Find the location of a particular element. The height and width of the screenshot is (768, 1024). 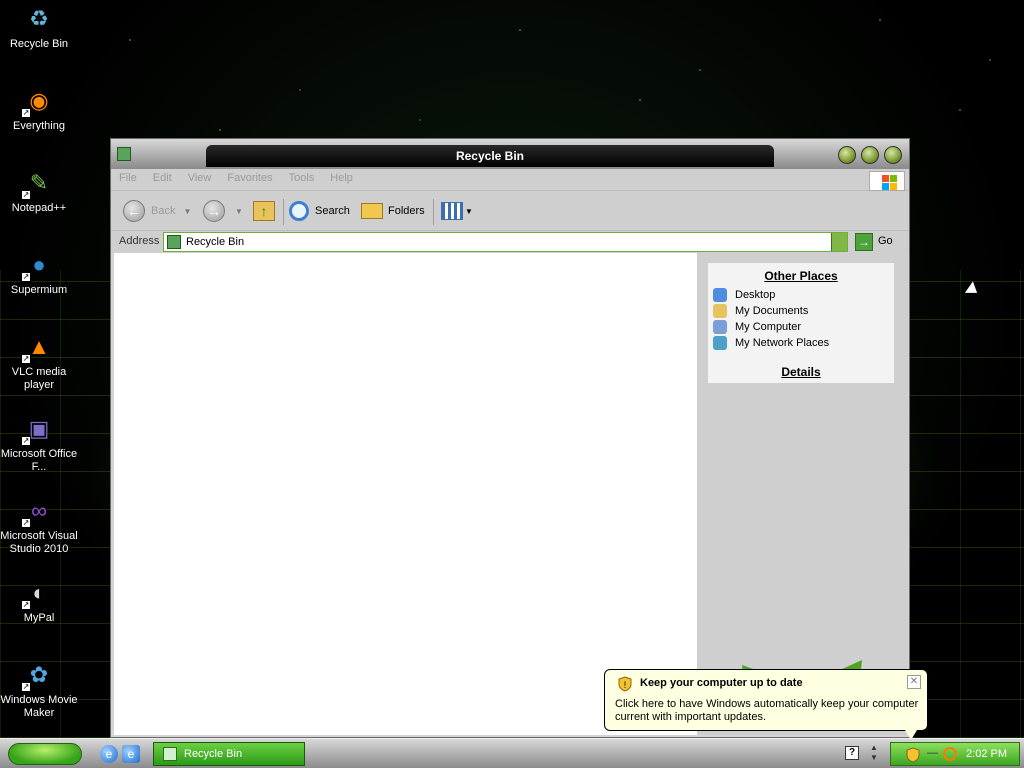

desktop-icon: ◉ ↗ Everything is located at coordinates (39, 108).